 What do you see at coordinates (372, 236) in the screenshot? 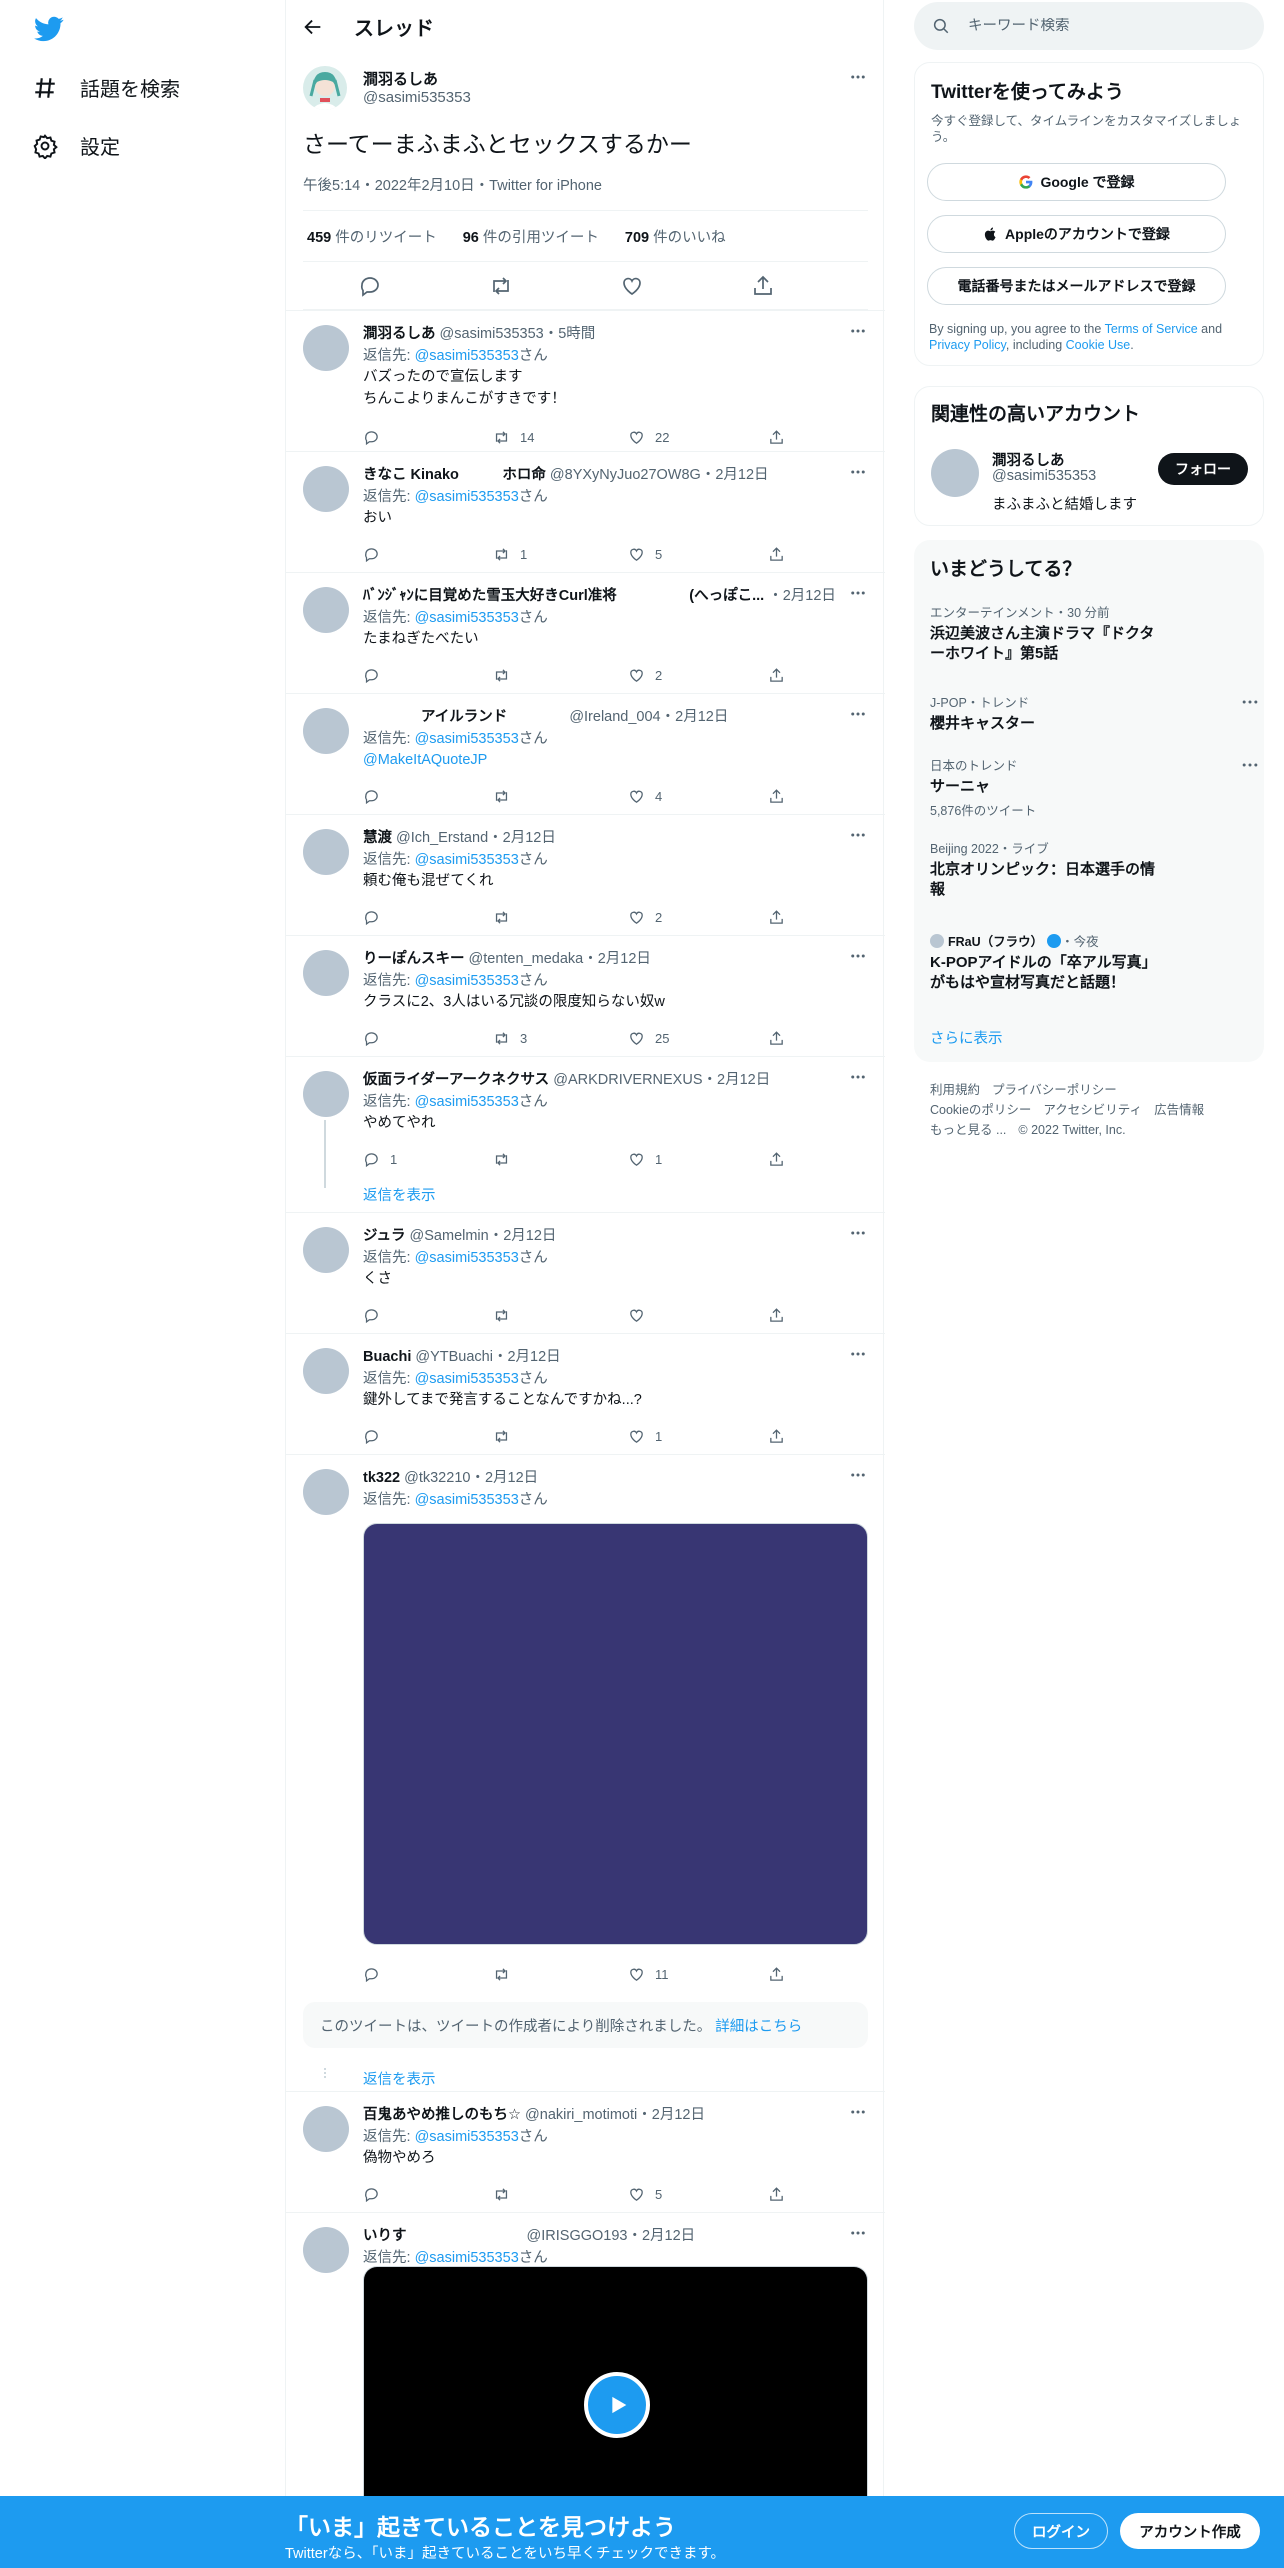
I see `retweets-stat: 459 件のリツイート` at bounding box center [372, 236].